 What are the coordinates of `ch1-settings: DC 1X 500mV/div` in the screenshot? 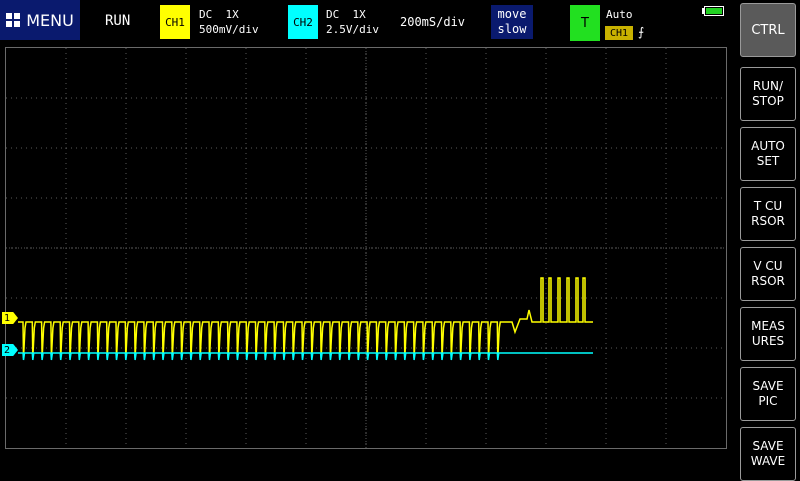 It's located at (229, 22).